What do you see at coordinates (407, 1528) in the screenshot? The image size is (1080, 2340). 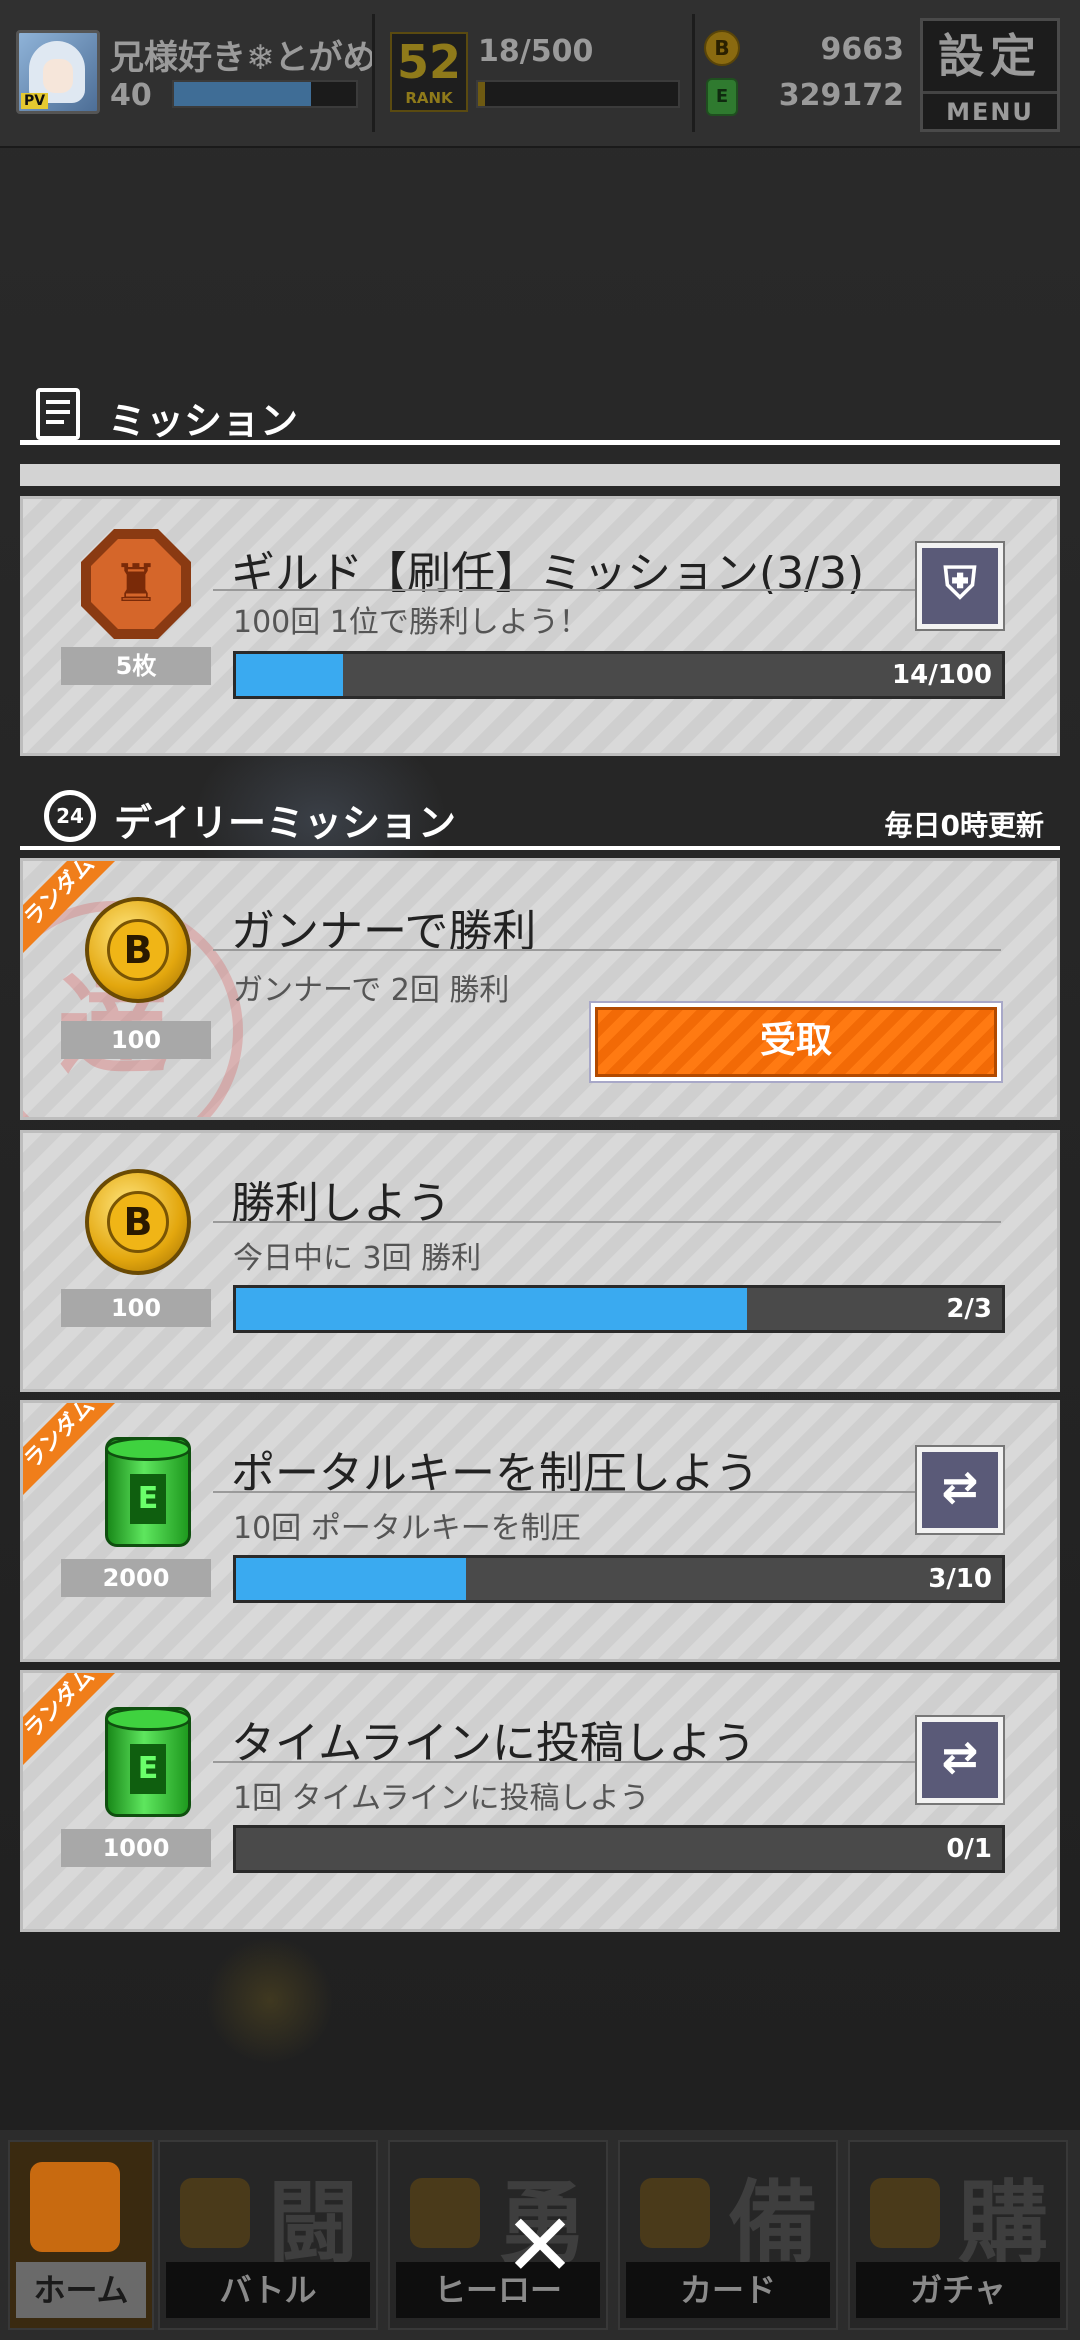 I see `mission-description: 10回 ポータルキーを制圧` at bounding box center [407, 1528].